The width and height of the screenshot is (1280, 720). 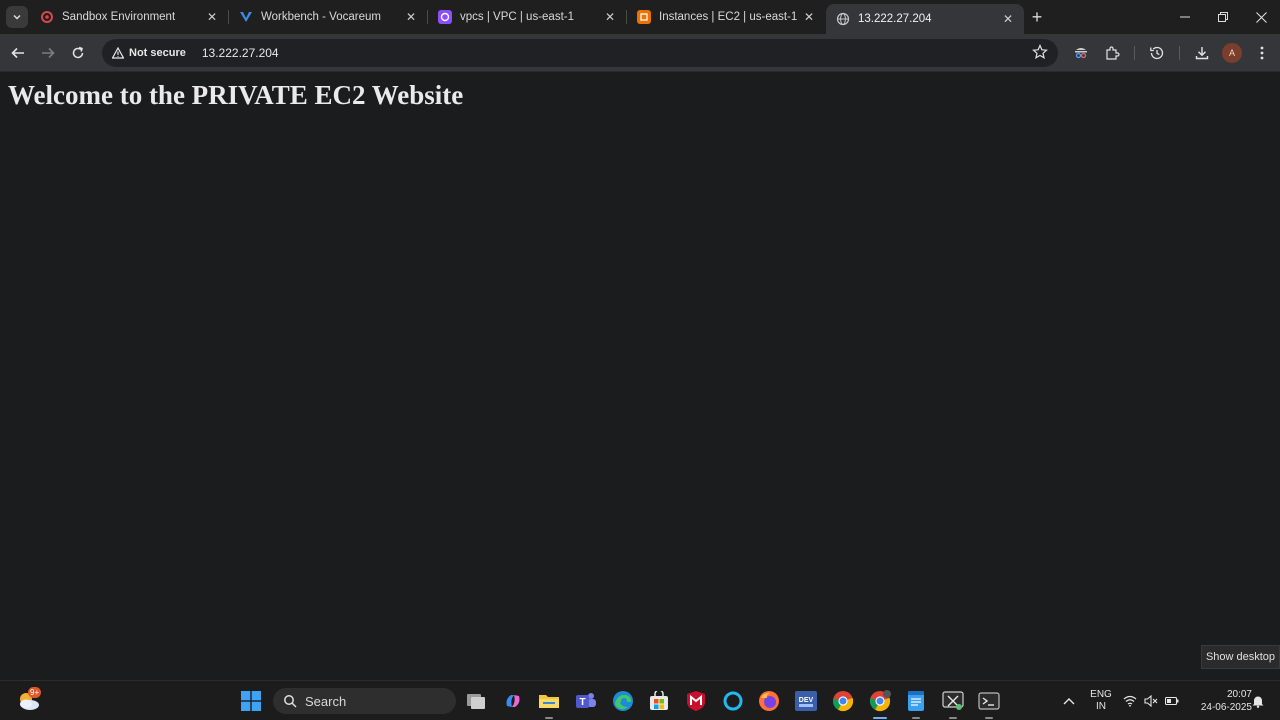 I want to click on firefox-button, so click(x=769, y=701).